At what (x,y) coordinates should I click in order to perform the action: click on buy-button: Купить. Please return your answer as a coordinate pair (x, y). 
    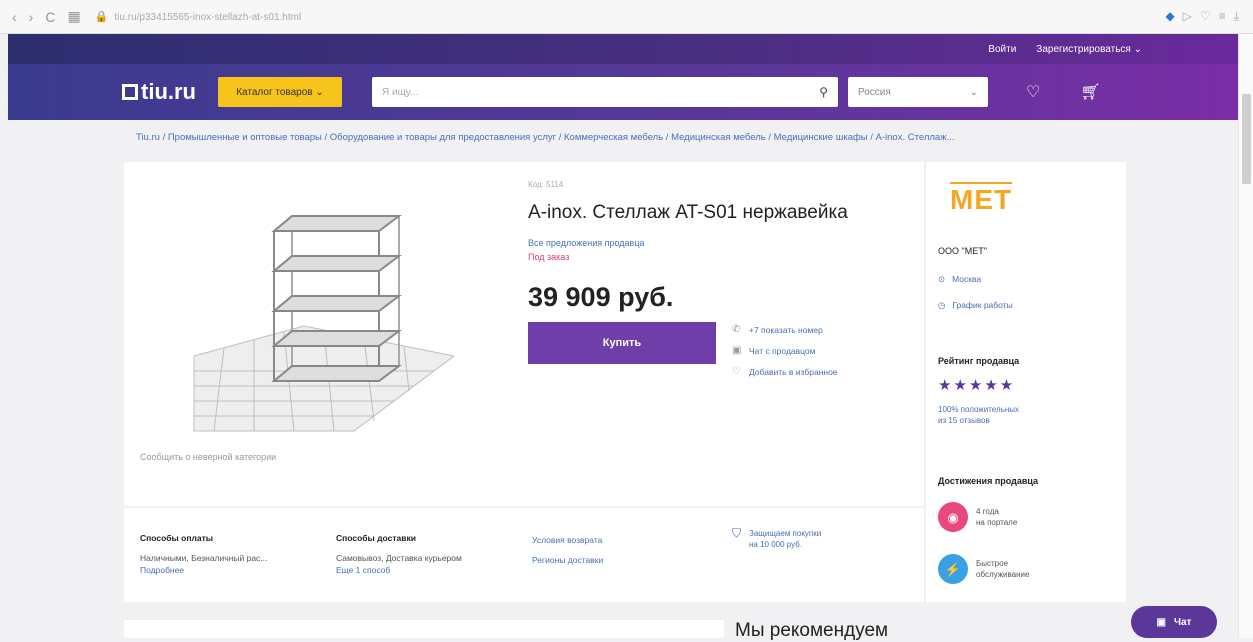
    Looking at the image, I should click on (622, 343).